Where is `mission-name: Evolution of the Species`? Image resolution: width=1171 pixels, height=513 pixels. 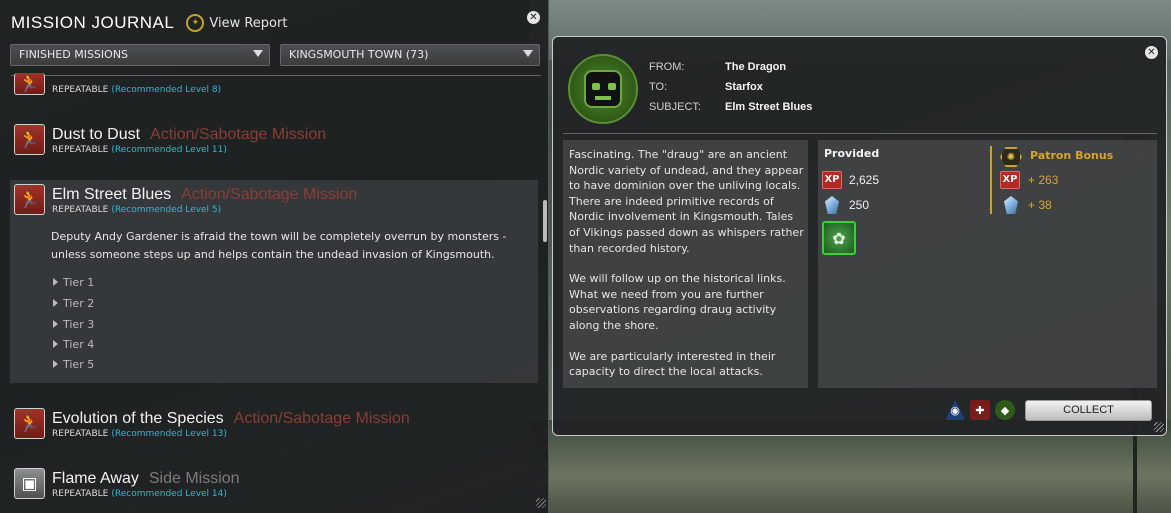
mission-name: Evolution of the Species is located at coordinates (138, 418).